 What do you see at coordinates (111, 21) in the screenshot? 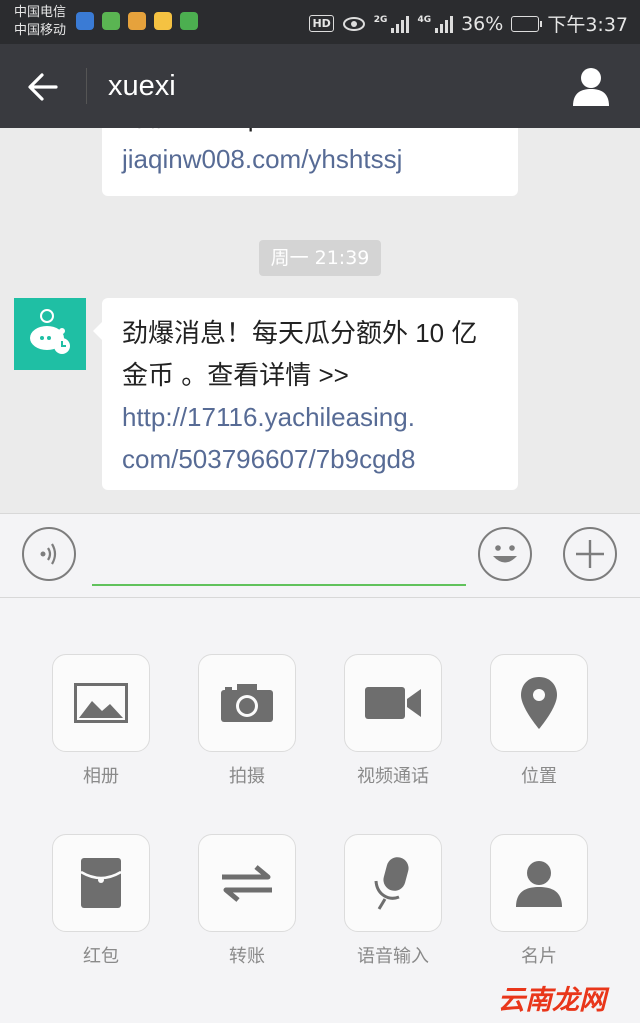
I see `headset-app-icon` at bounding box center [111, 21].